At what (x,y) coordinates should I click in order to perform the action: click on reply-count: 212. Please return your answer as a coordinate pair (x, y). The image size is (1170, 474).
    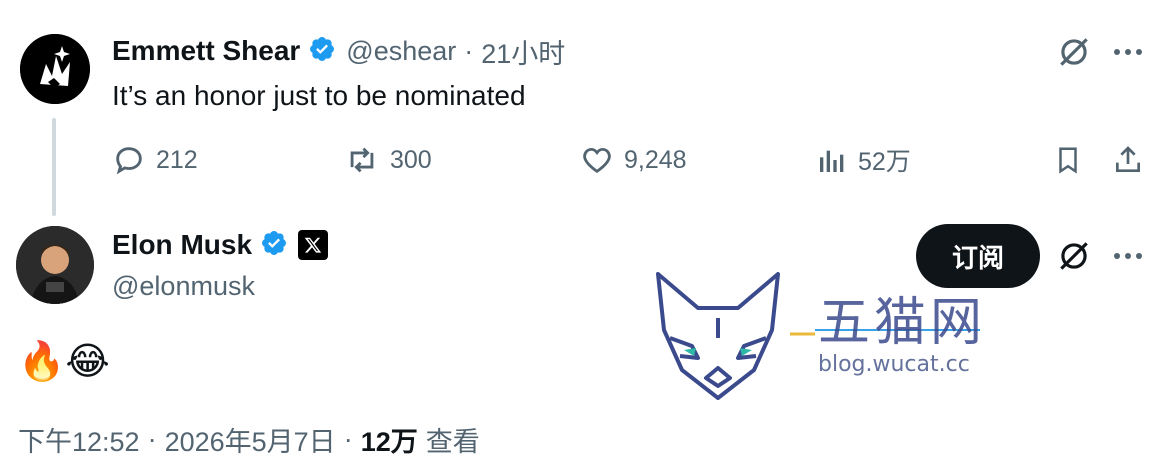
    Looking at the image, I should click on (177, 159).